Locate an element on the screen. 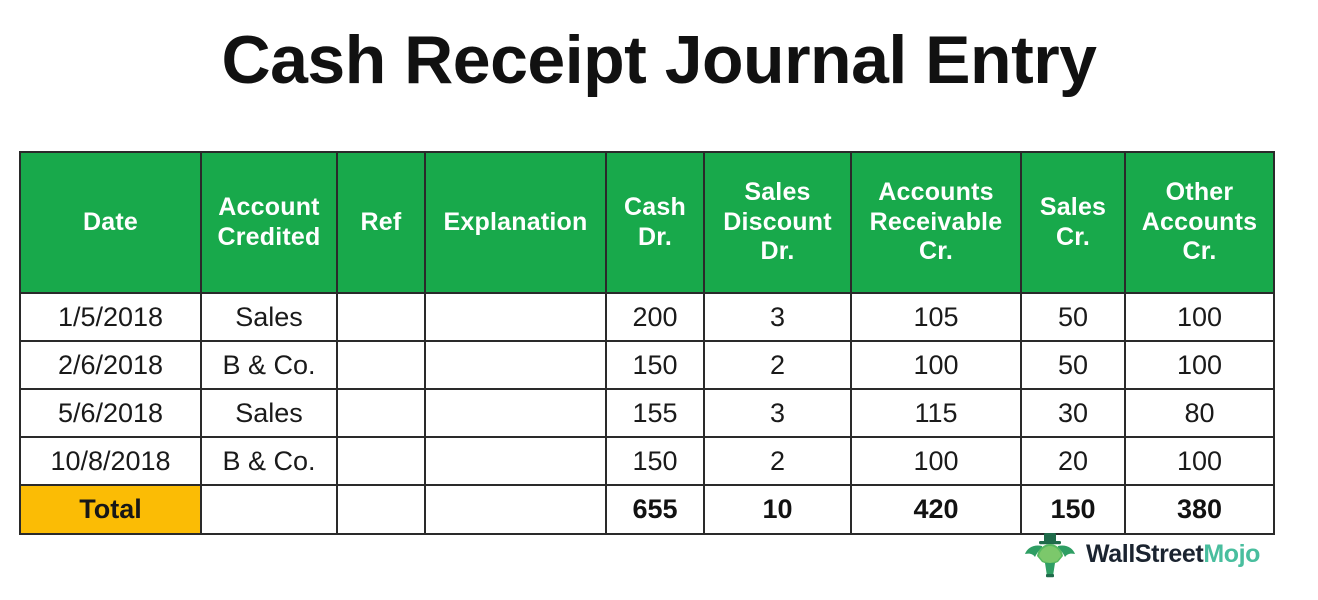  cell-accounts-receivable: 105 is located at coordinates (936, 317).